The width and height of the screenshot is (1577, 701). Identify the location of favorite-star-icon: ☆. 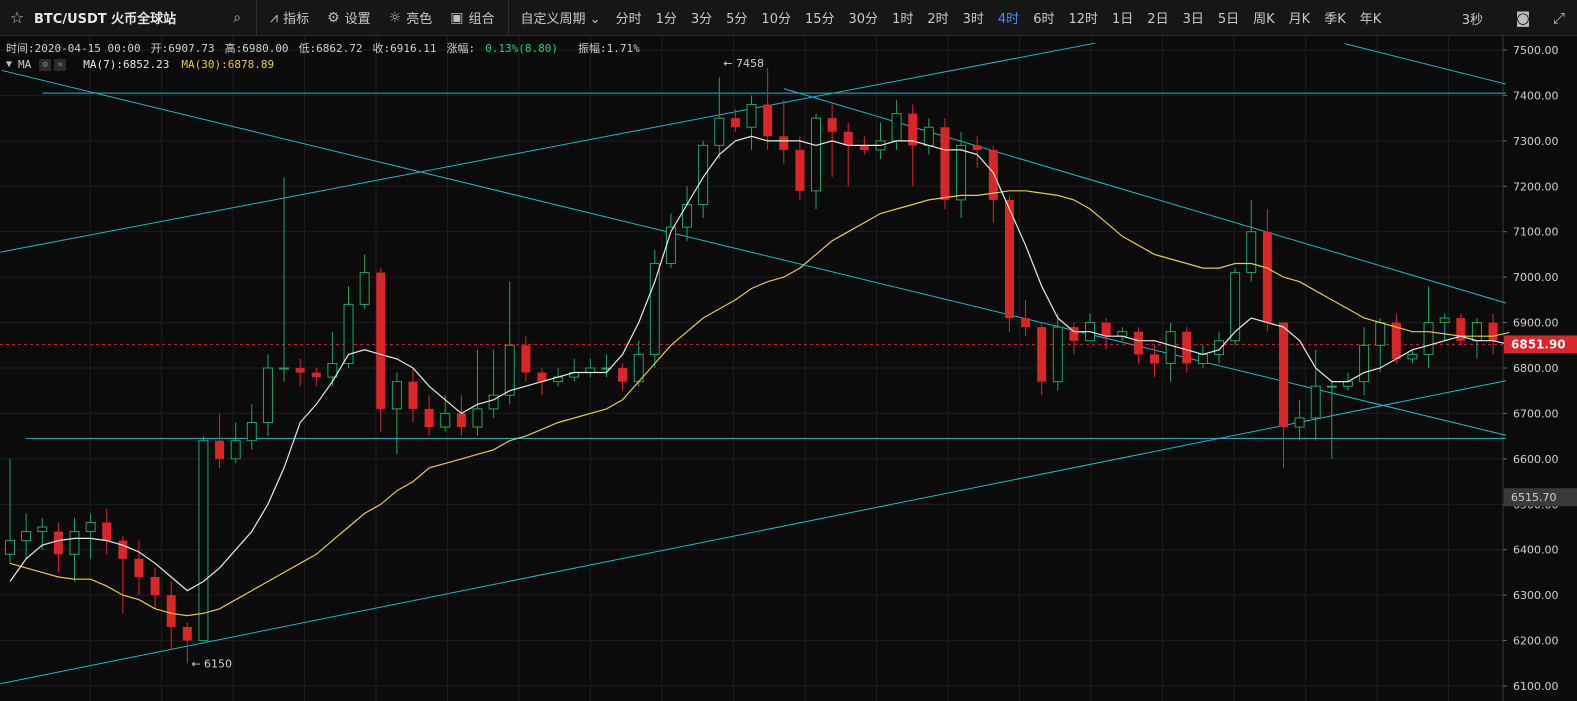
(17, 17).